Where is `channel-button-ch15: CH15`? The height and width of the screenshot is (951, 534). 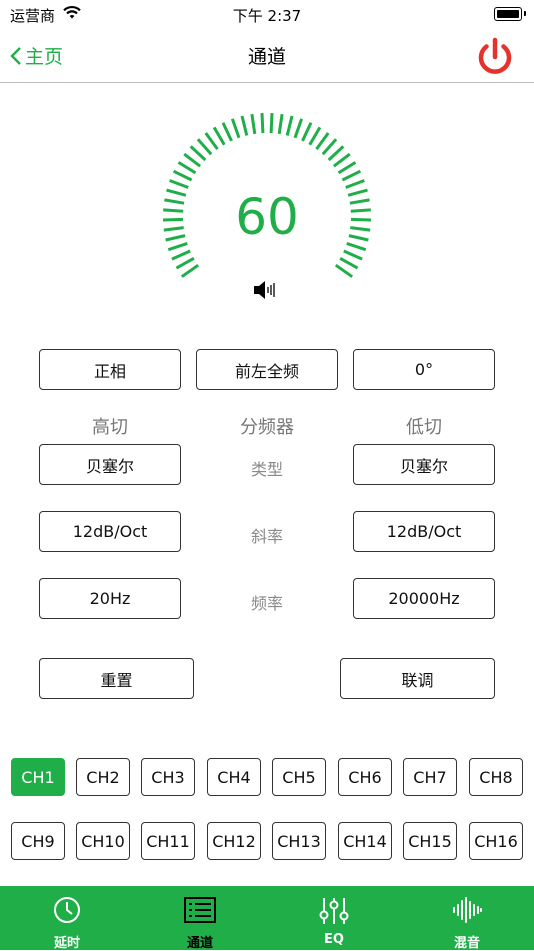 channel-button-ch15: CH15 is located at coordinates (430, 841).